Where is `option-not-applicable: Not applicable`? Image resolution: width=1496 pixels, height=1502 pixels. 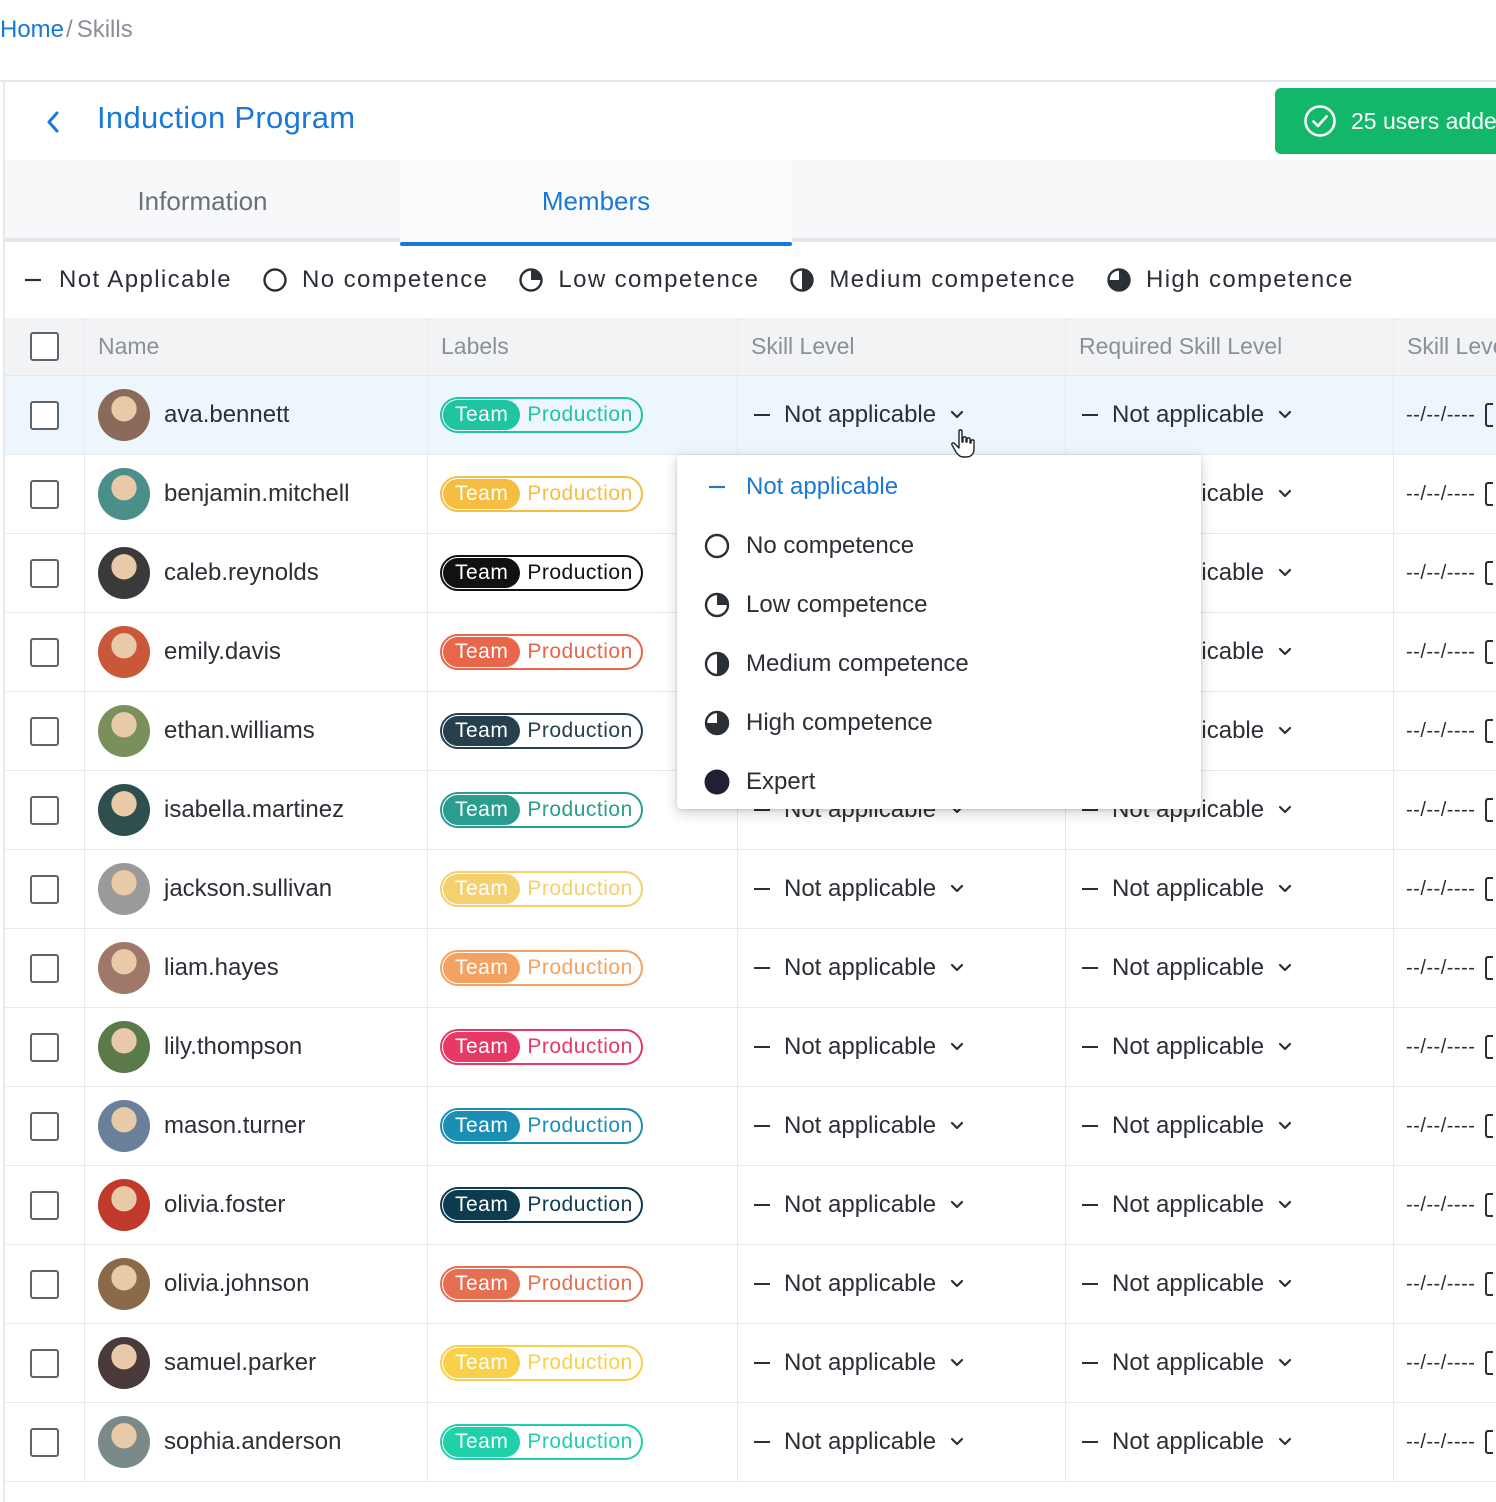
option-not-applicable: Not applicable is located at coordinates (939, 486).